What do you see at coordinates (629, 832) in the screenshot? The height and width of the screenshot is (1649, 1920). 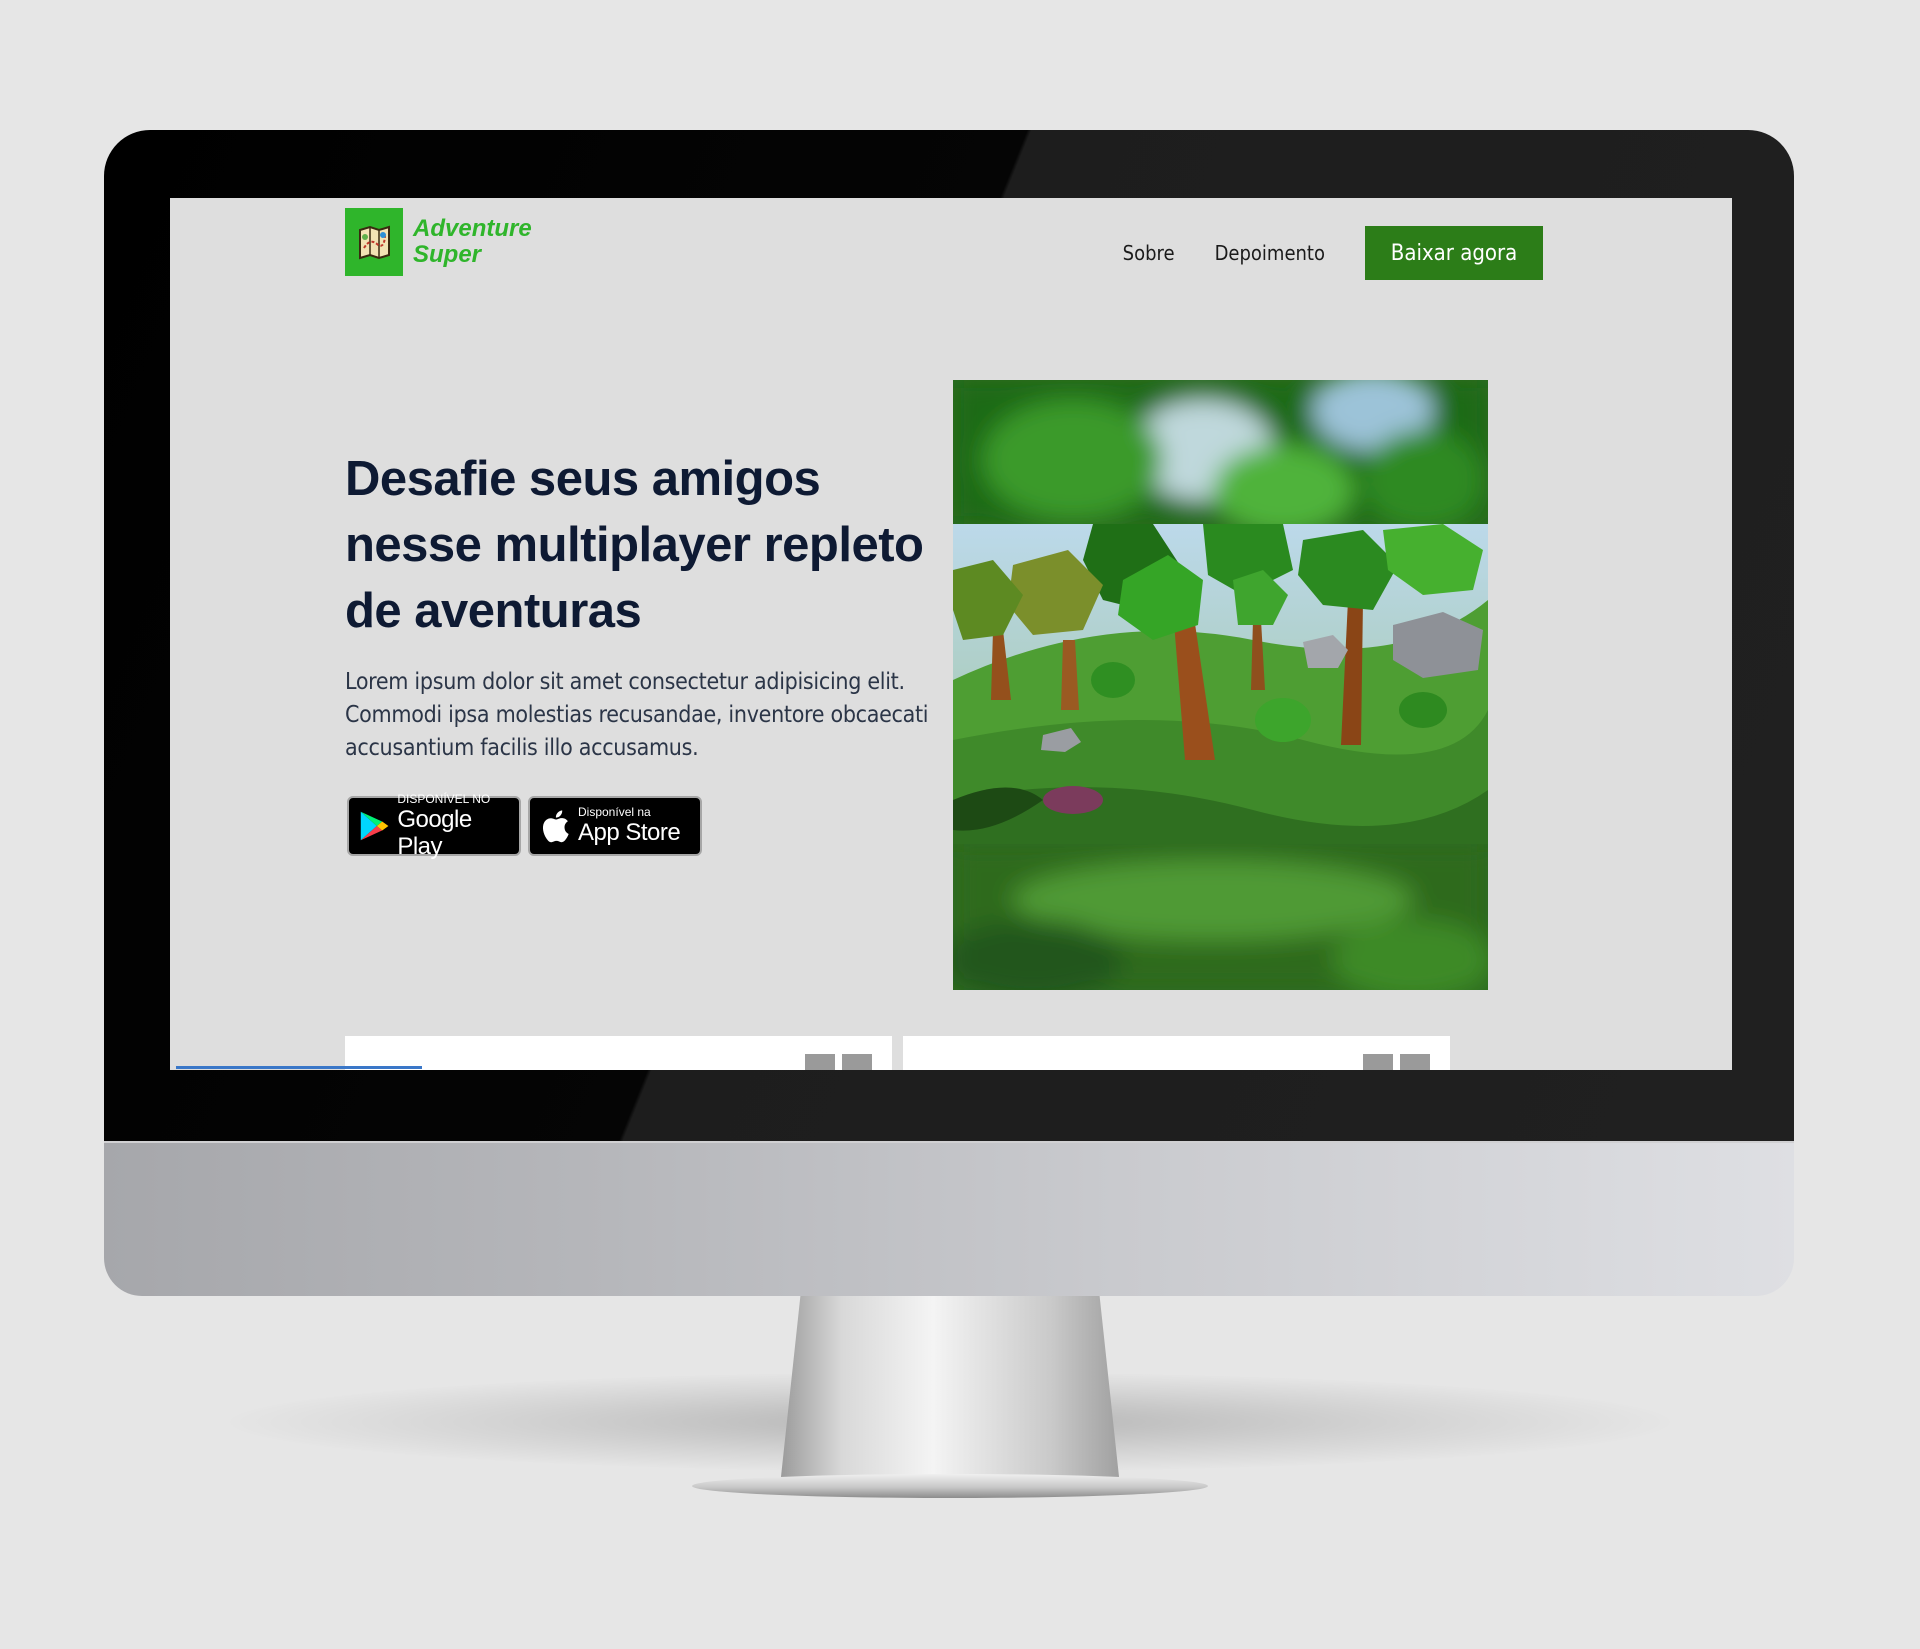 I see `app-store-label: App Store` at bounding box center [629, 832].